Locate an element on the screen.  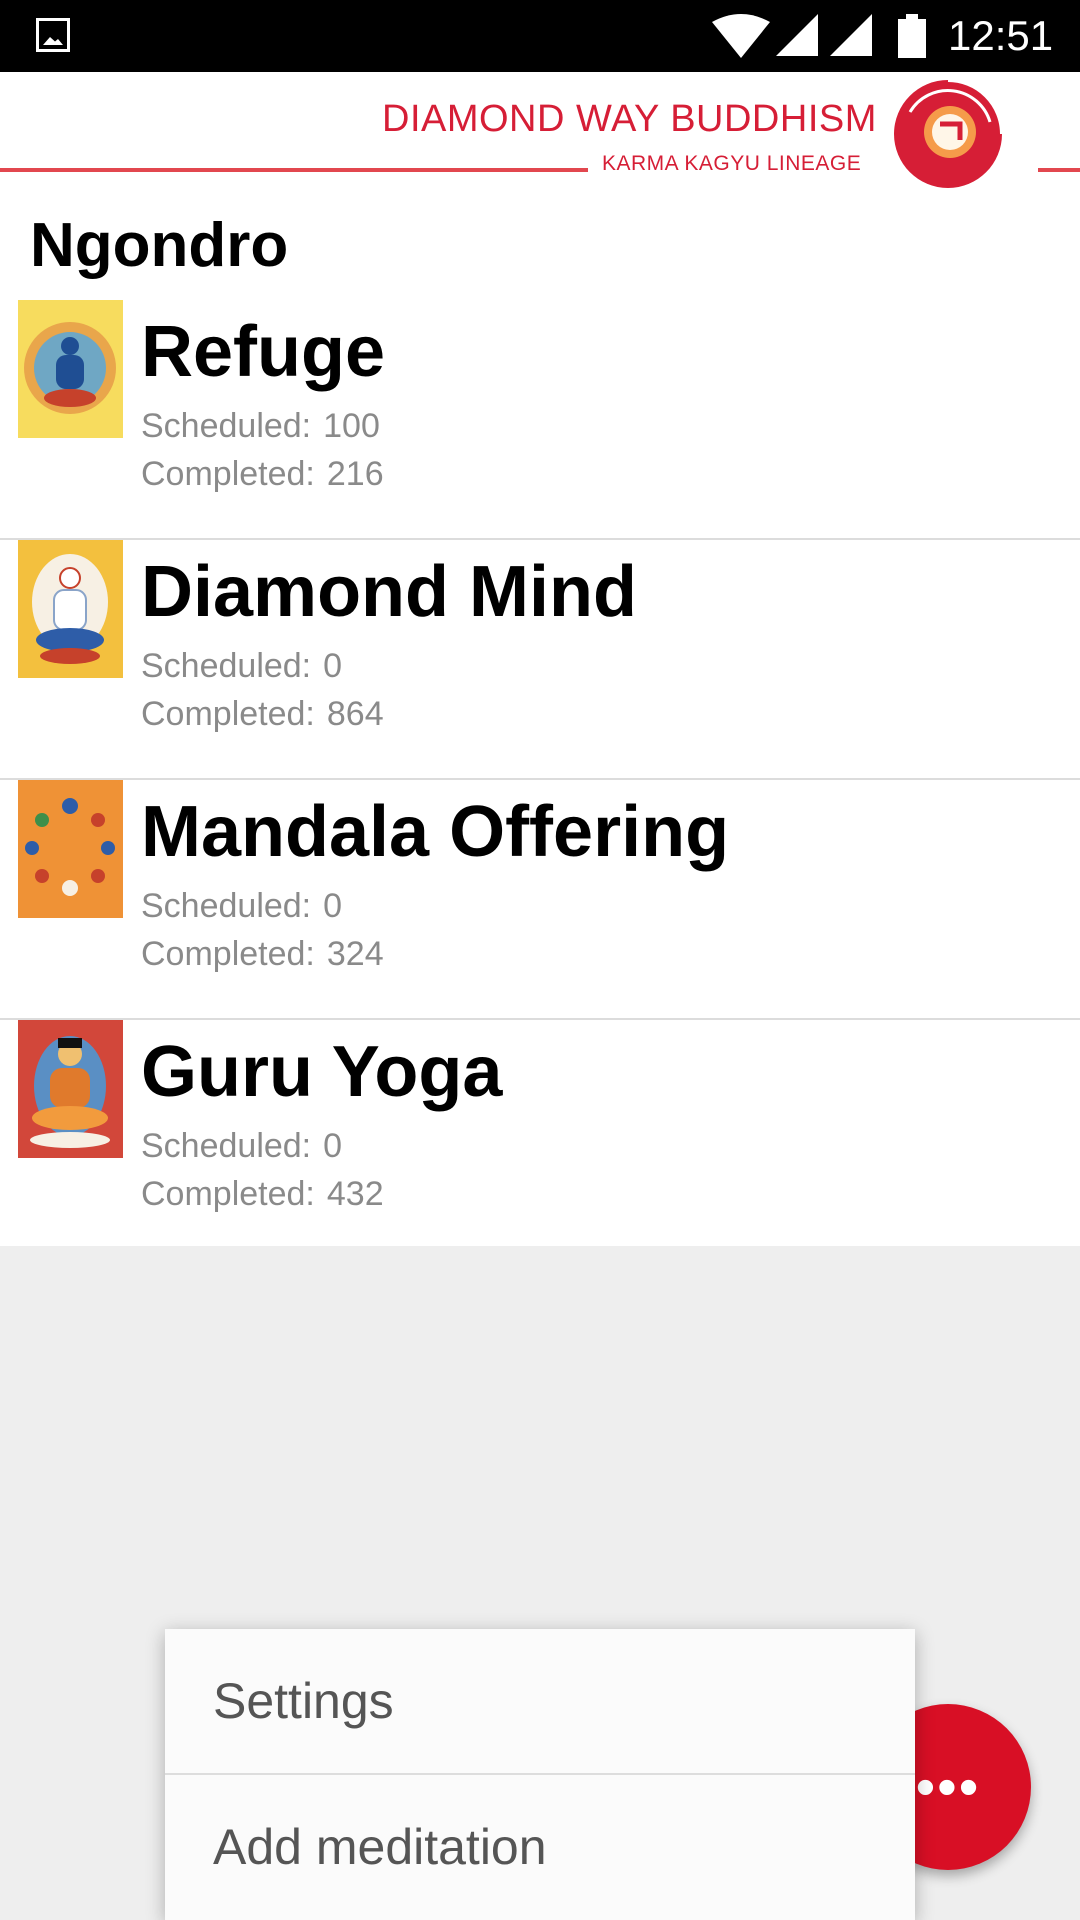
guru-yoga-image is located at coordinates (70, 1089).